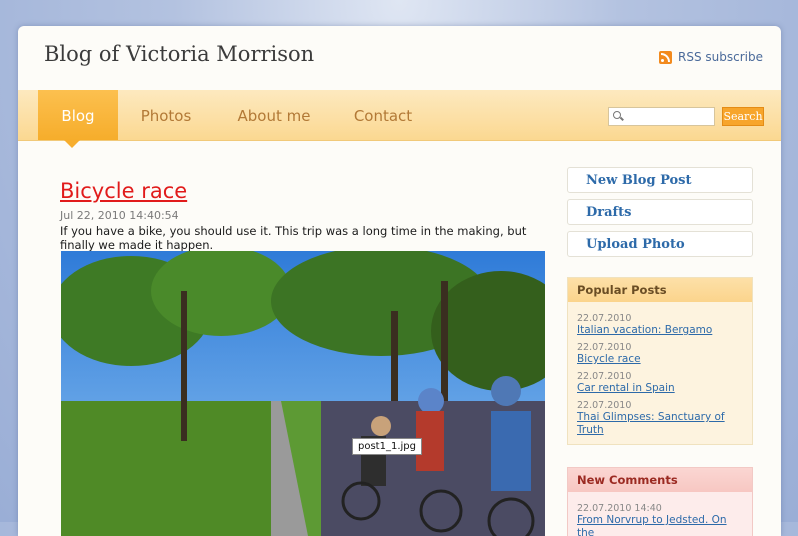  I want to click on comment-date: 22.07.2010 14:40, so click(619, 508).